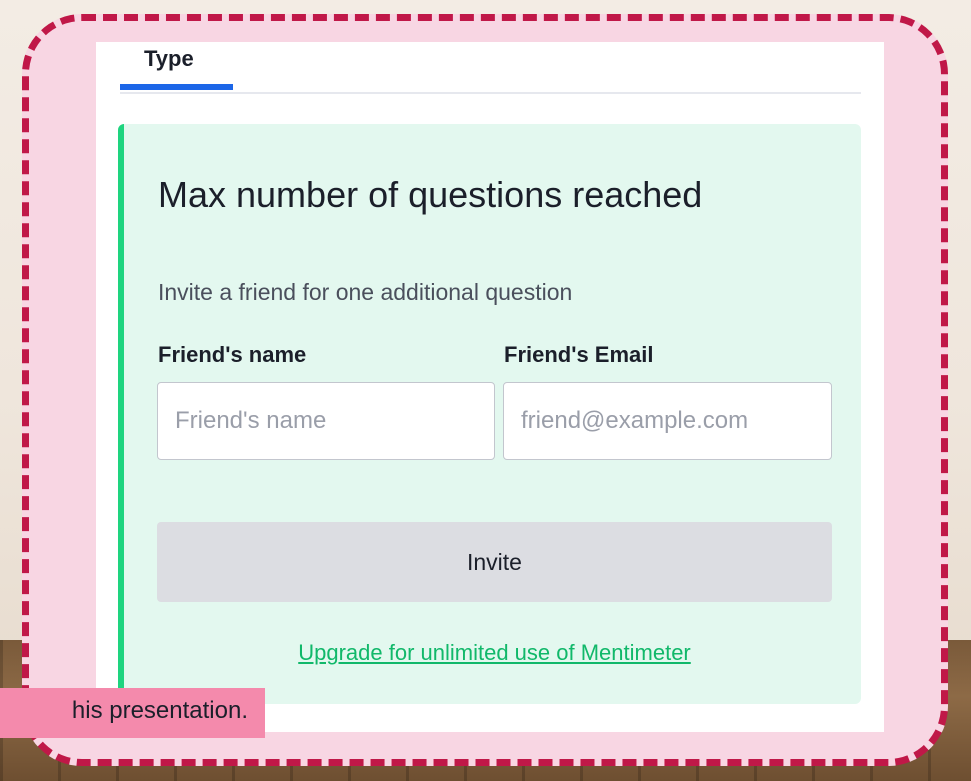 The image size is (971, 781). I want to click on card-title: Max number of questions reached, so click(430, 194).